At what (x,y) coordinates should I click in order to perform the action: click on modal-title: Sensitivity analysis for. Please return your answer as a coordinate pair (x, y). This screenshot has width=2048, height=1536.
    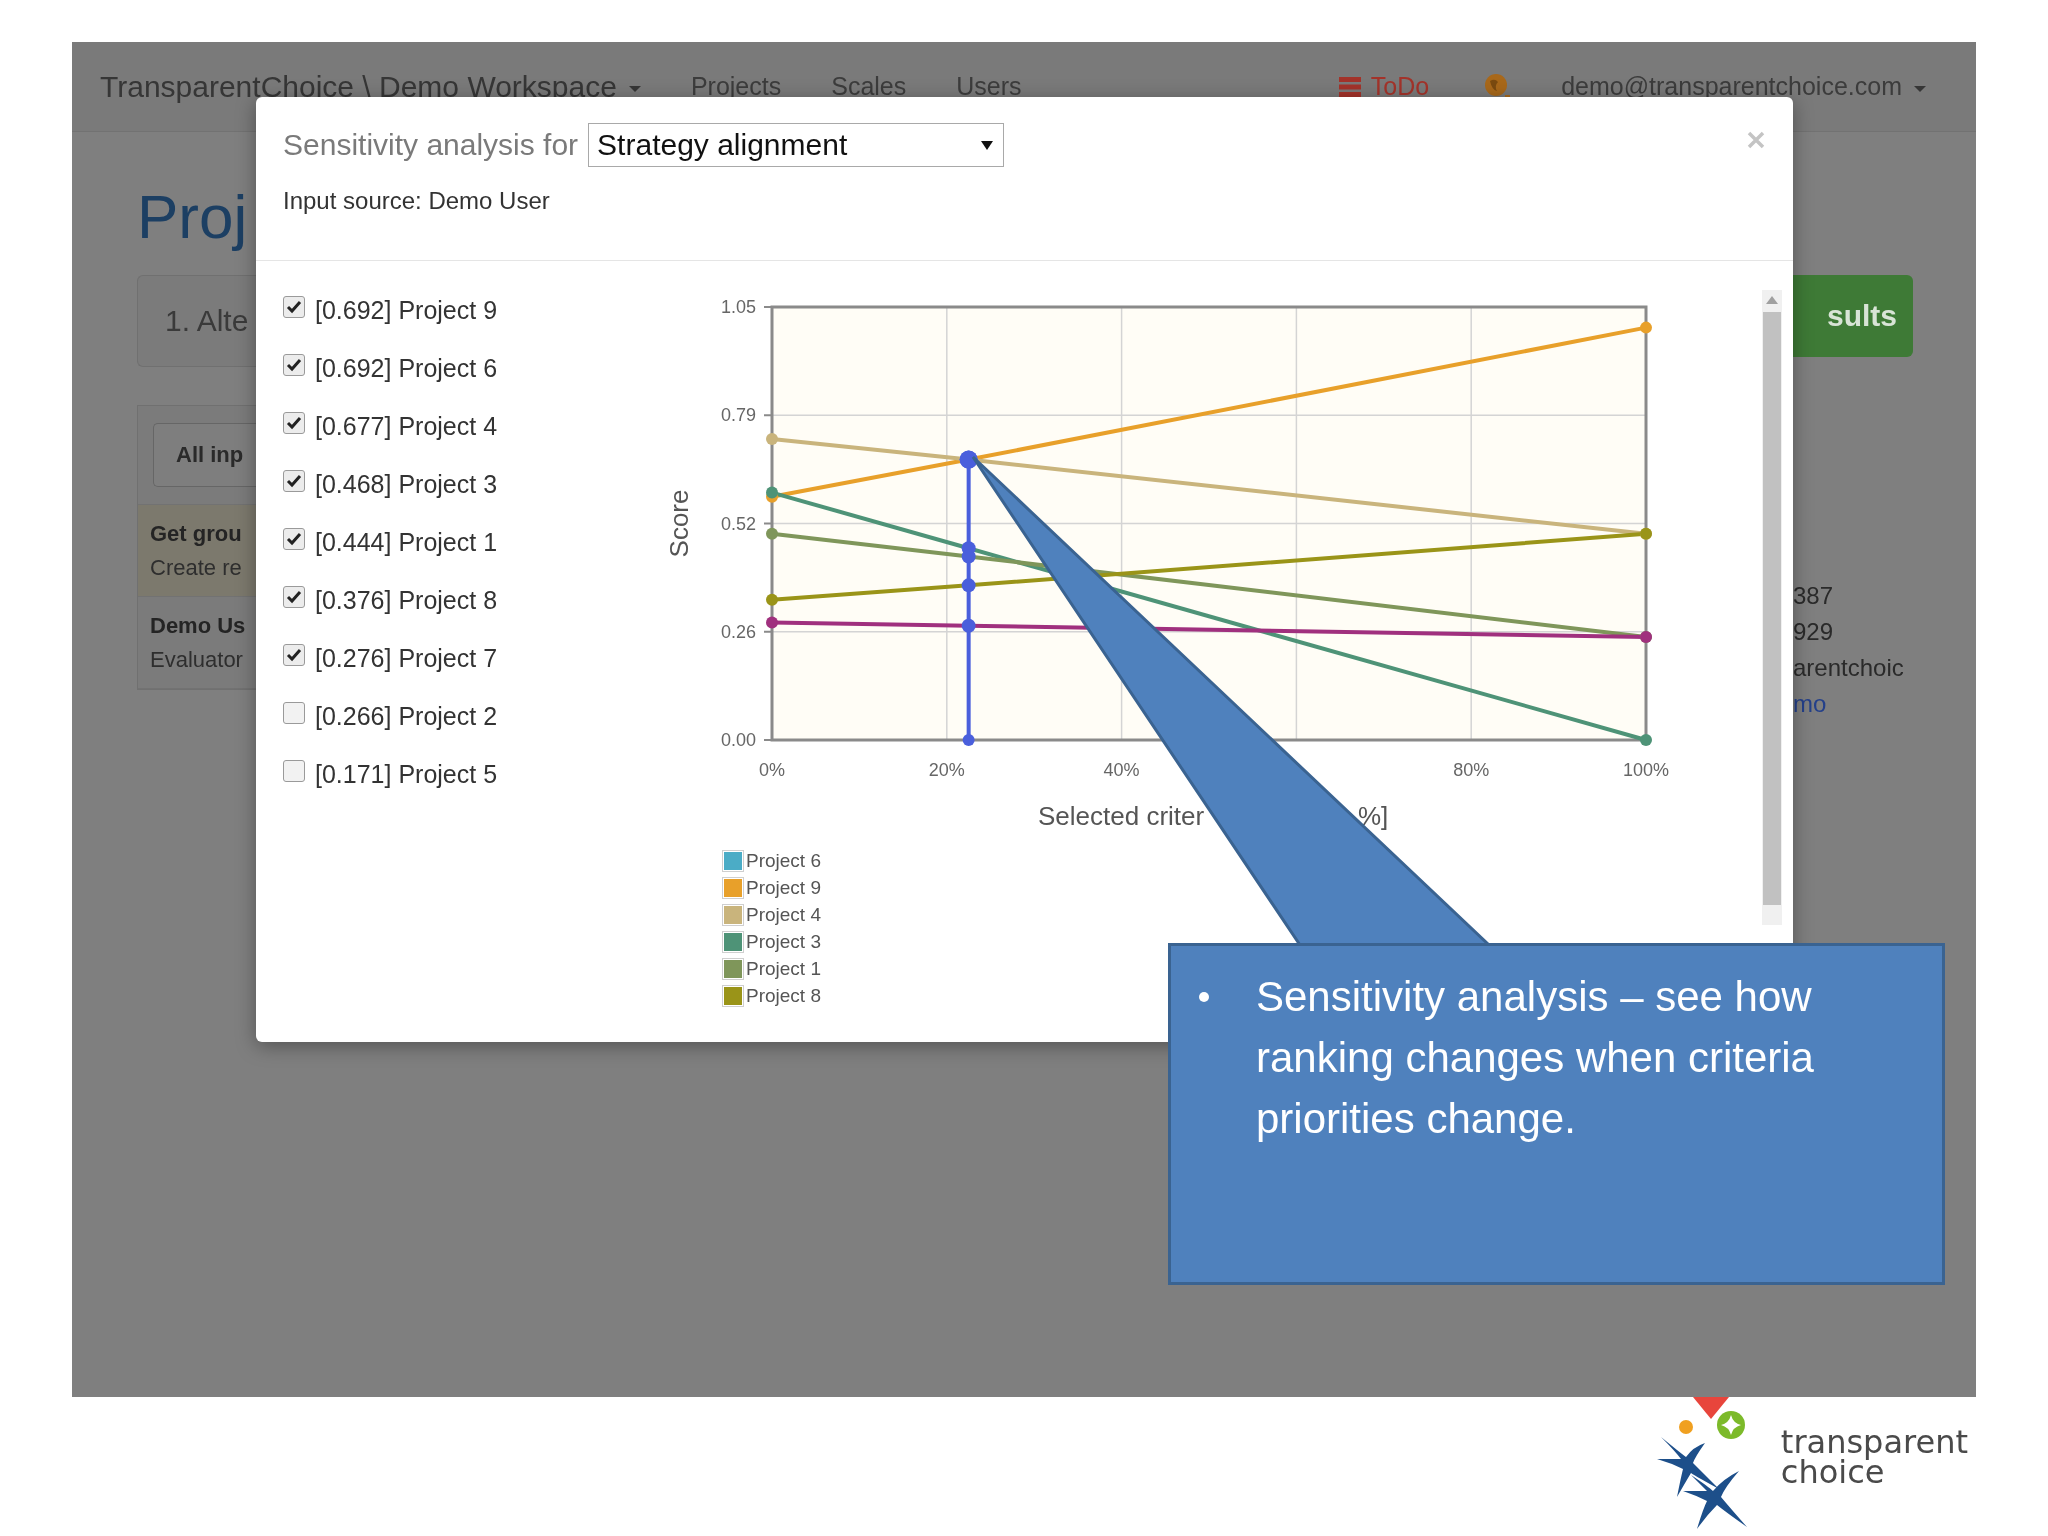
    Looking at the image, I should click on (431, 145).